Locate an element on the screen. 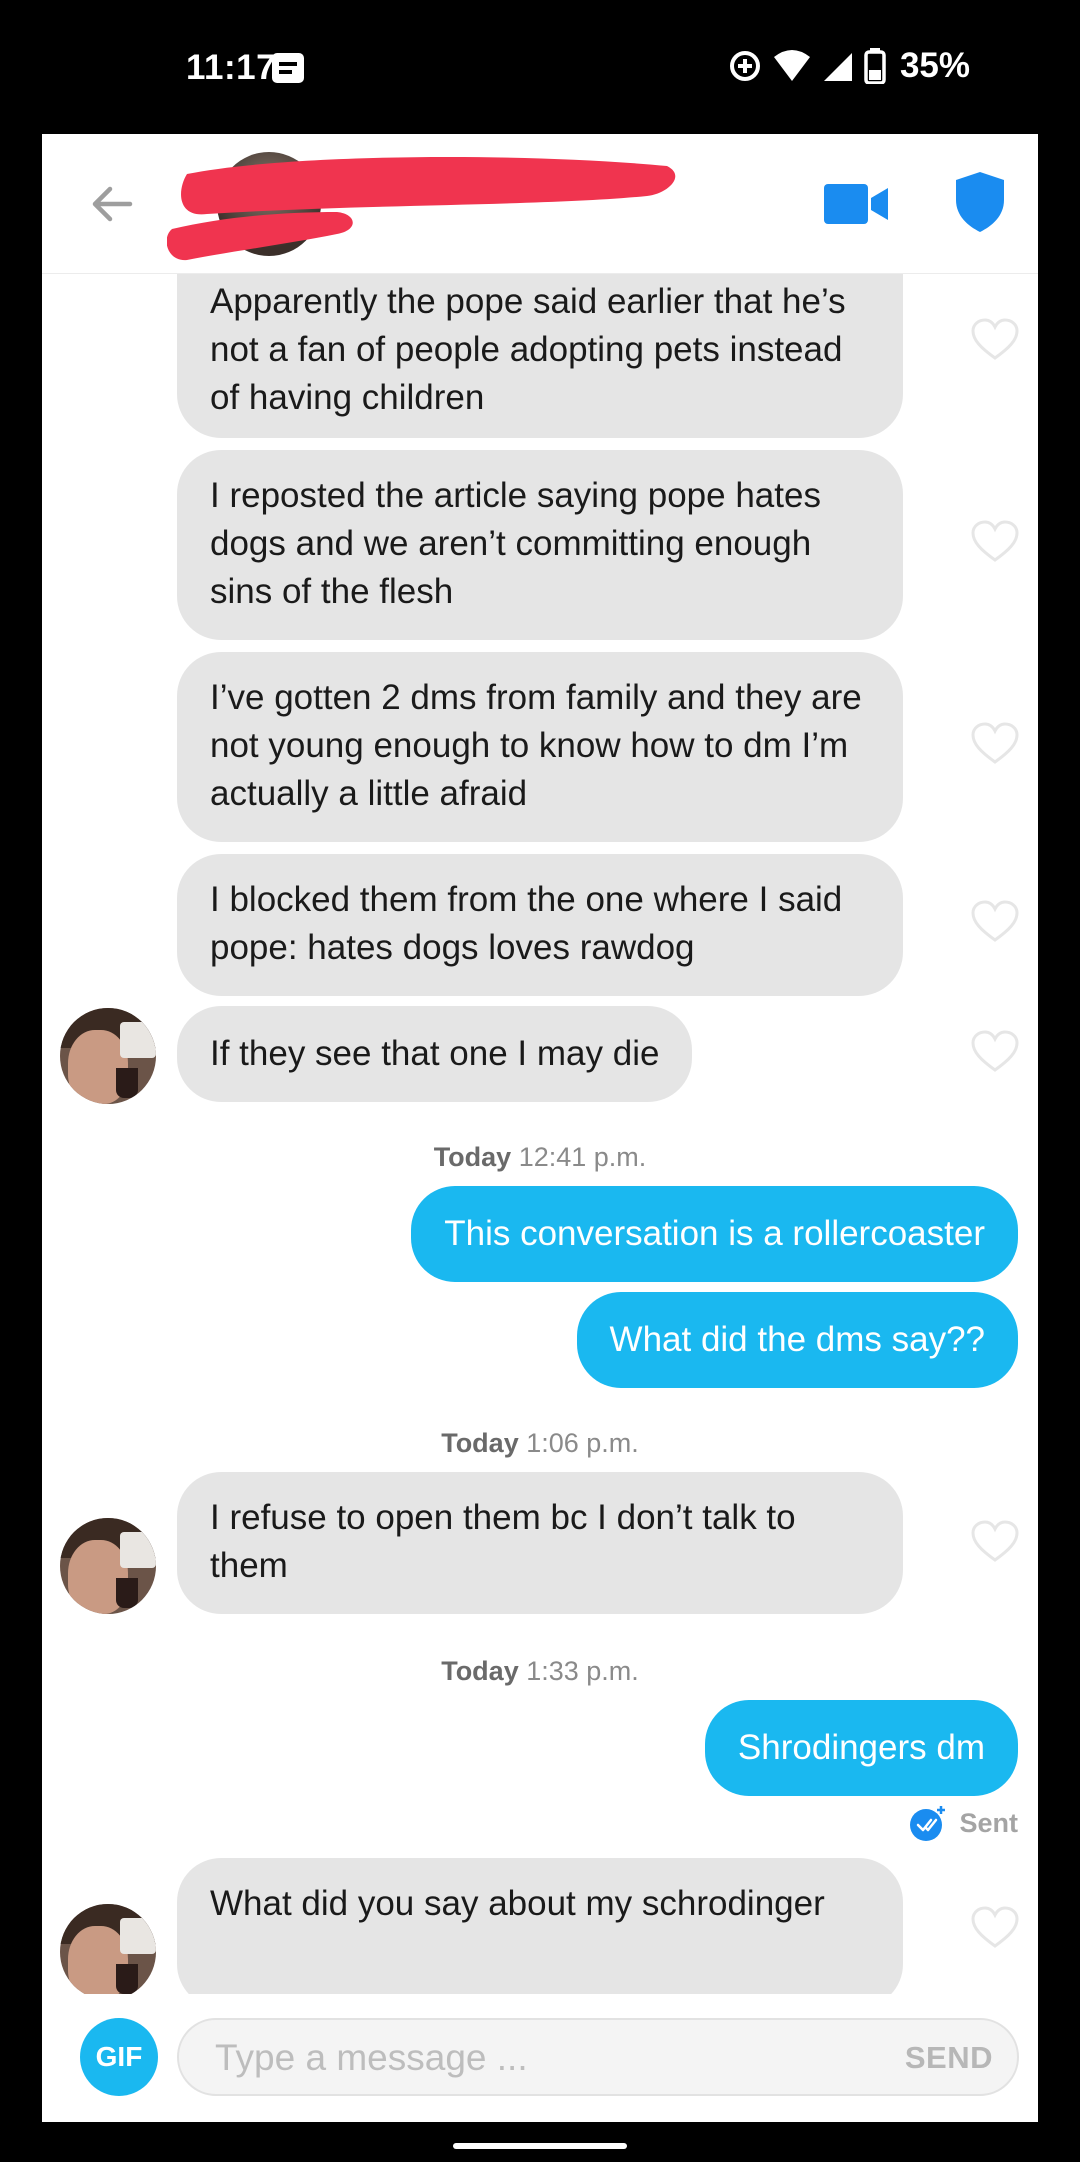 The width and height of the screenshot is (1080, 2162). outgoing-message: What did the dms say?? is located at coordinates (797, 1340).